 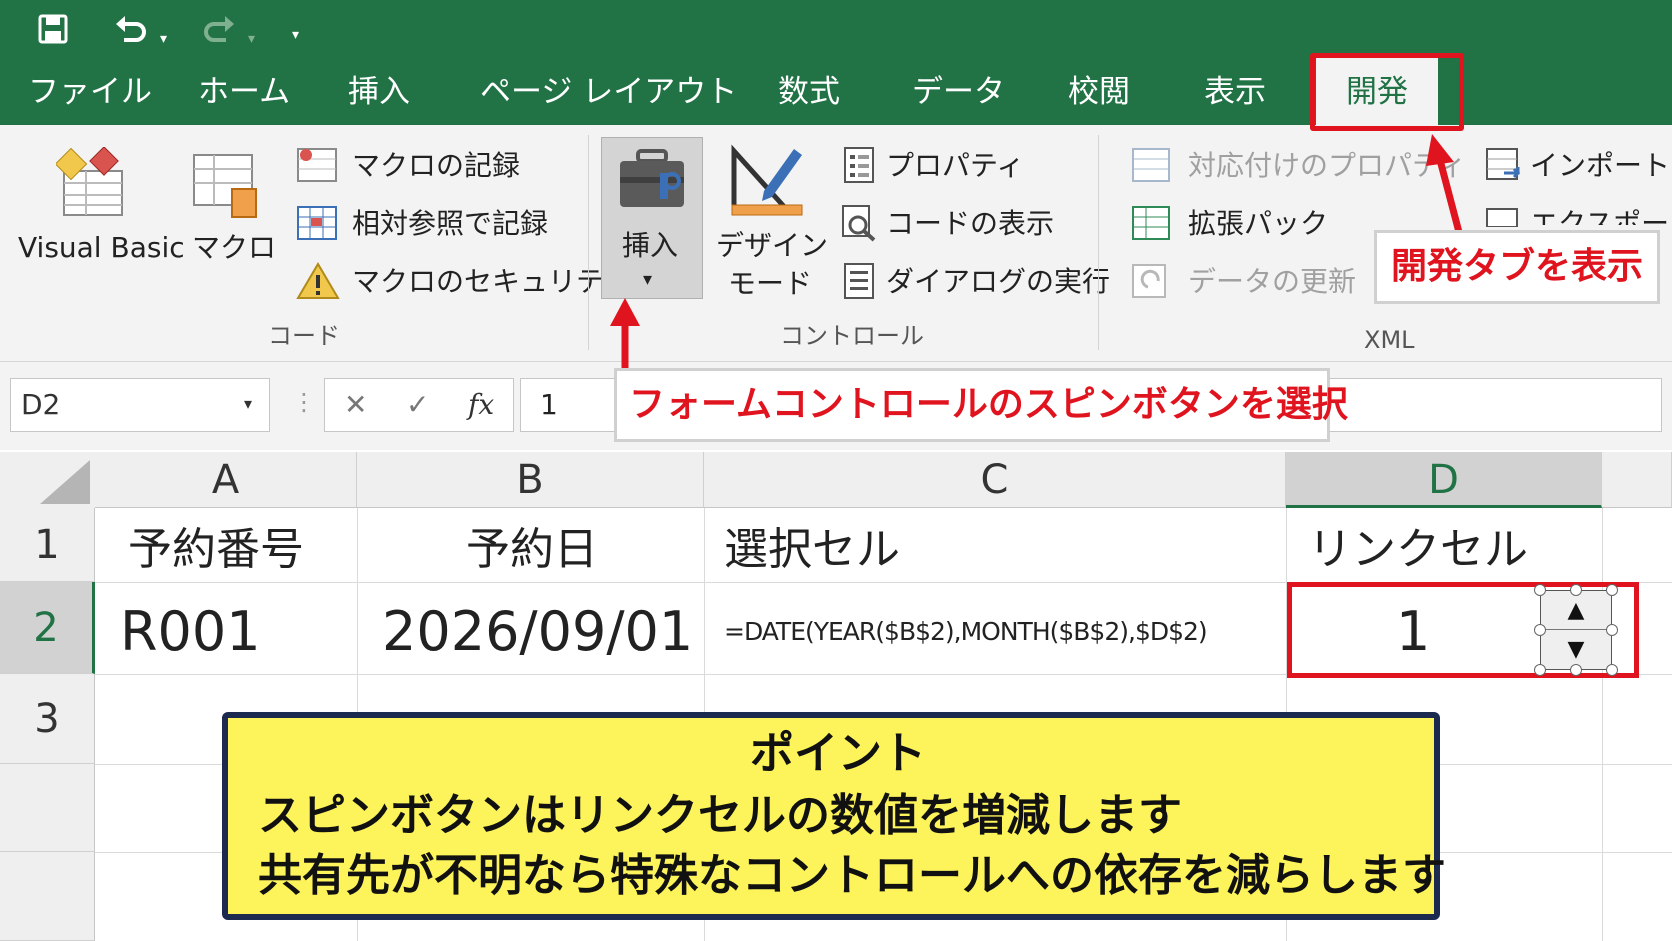 I want to click on run-dialog-icon, so click(x=860, y=281).